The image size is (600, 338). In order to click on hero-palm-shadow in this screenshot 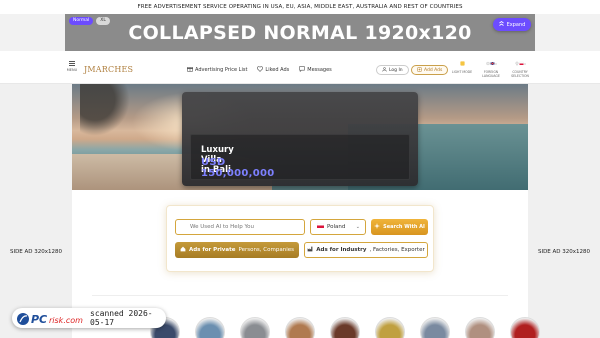, I will do `click(105, 110)`.